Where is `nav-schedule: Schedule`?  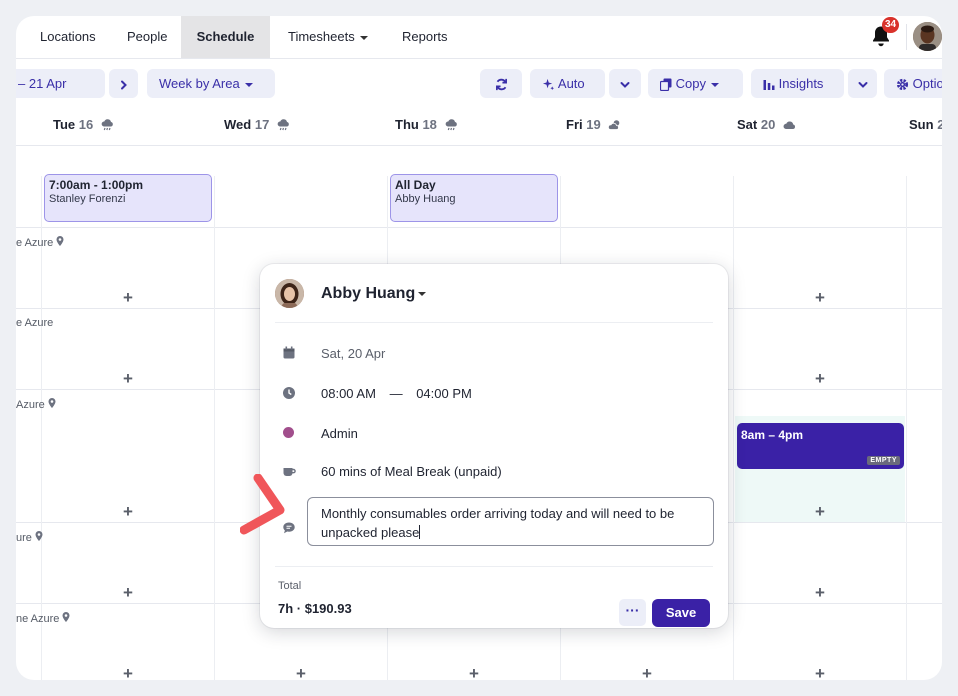
nav-schedule: Schedule is located at coordinates (225, 37).